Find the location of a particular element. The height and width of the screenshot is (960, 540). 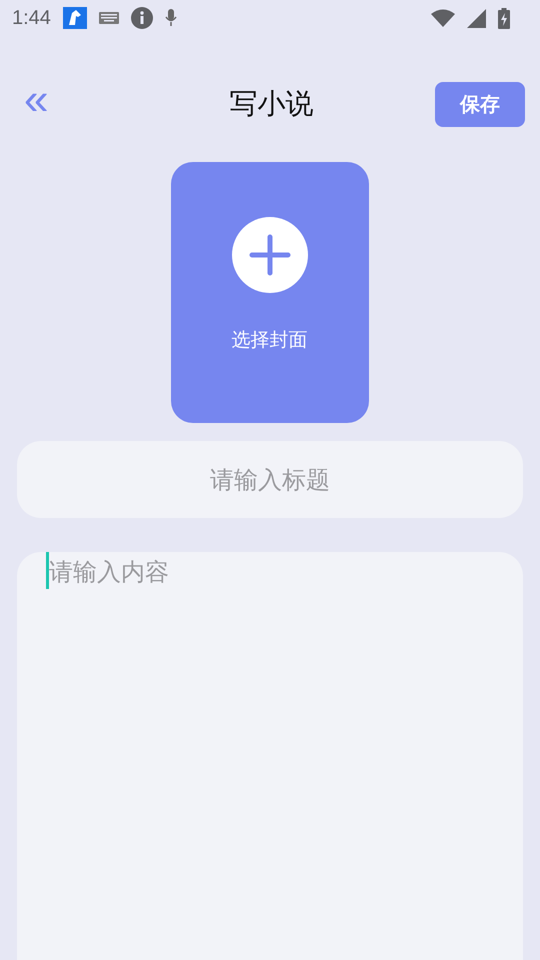

wifi-icon is located at coordinates (443, 18).